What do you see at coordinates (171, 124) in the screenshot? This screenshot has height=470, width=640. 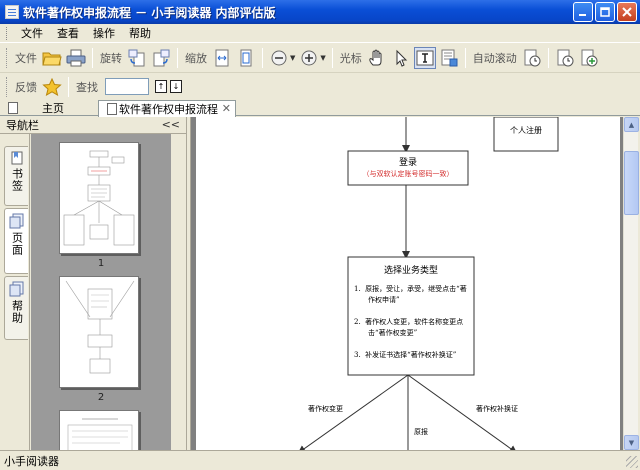 I see `collapse-panel-button: <<` at bounding box center [171, 124].